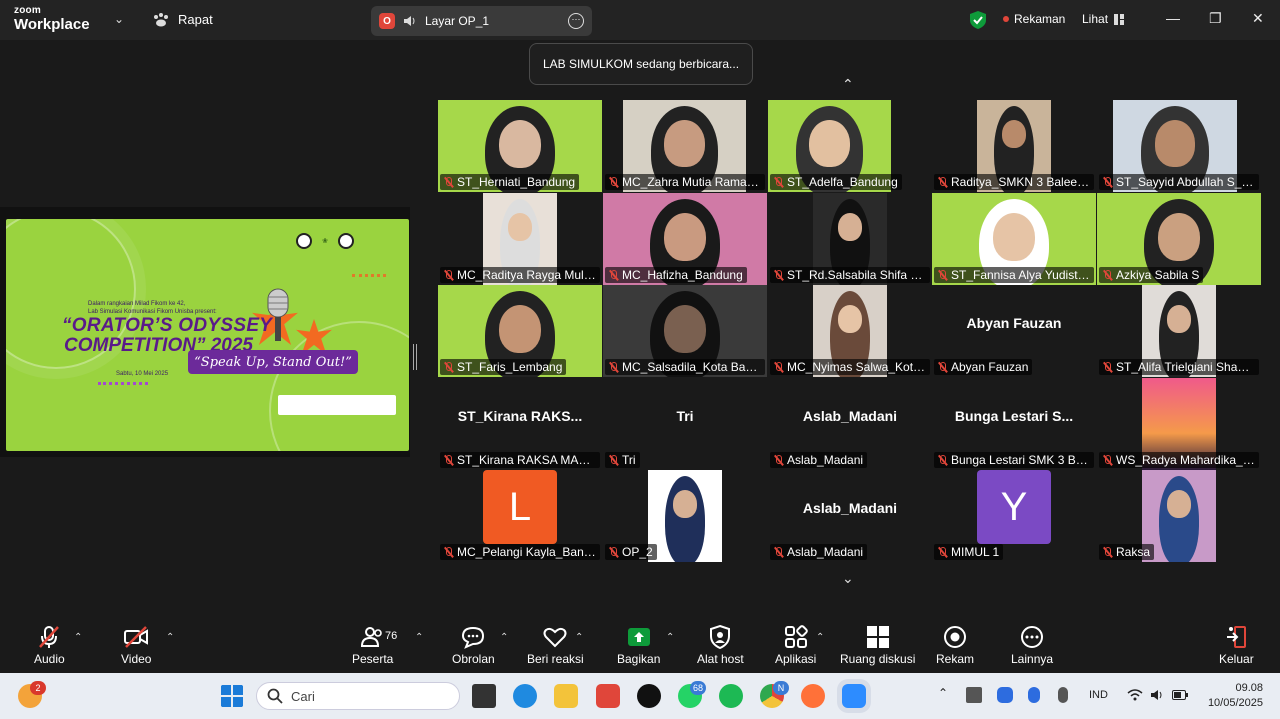 The height and width of the screenshot is (719, 1280). I want to click on record-button: Rekam, so click(955, 645).